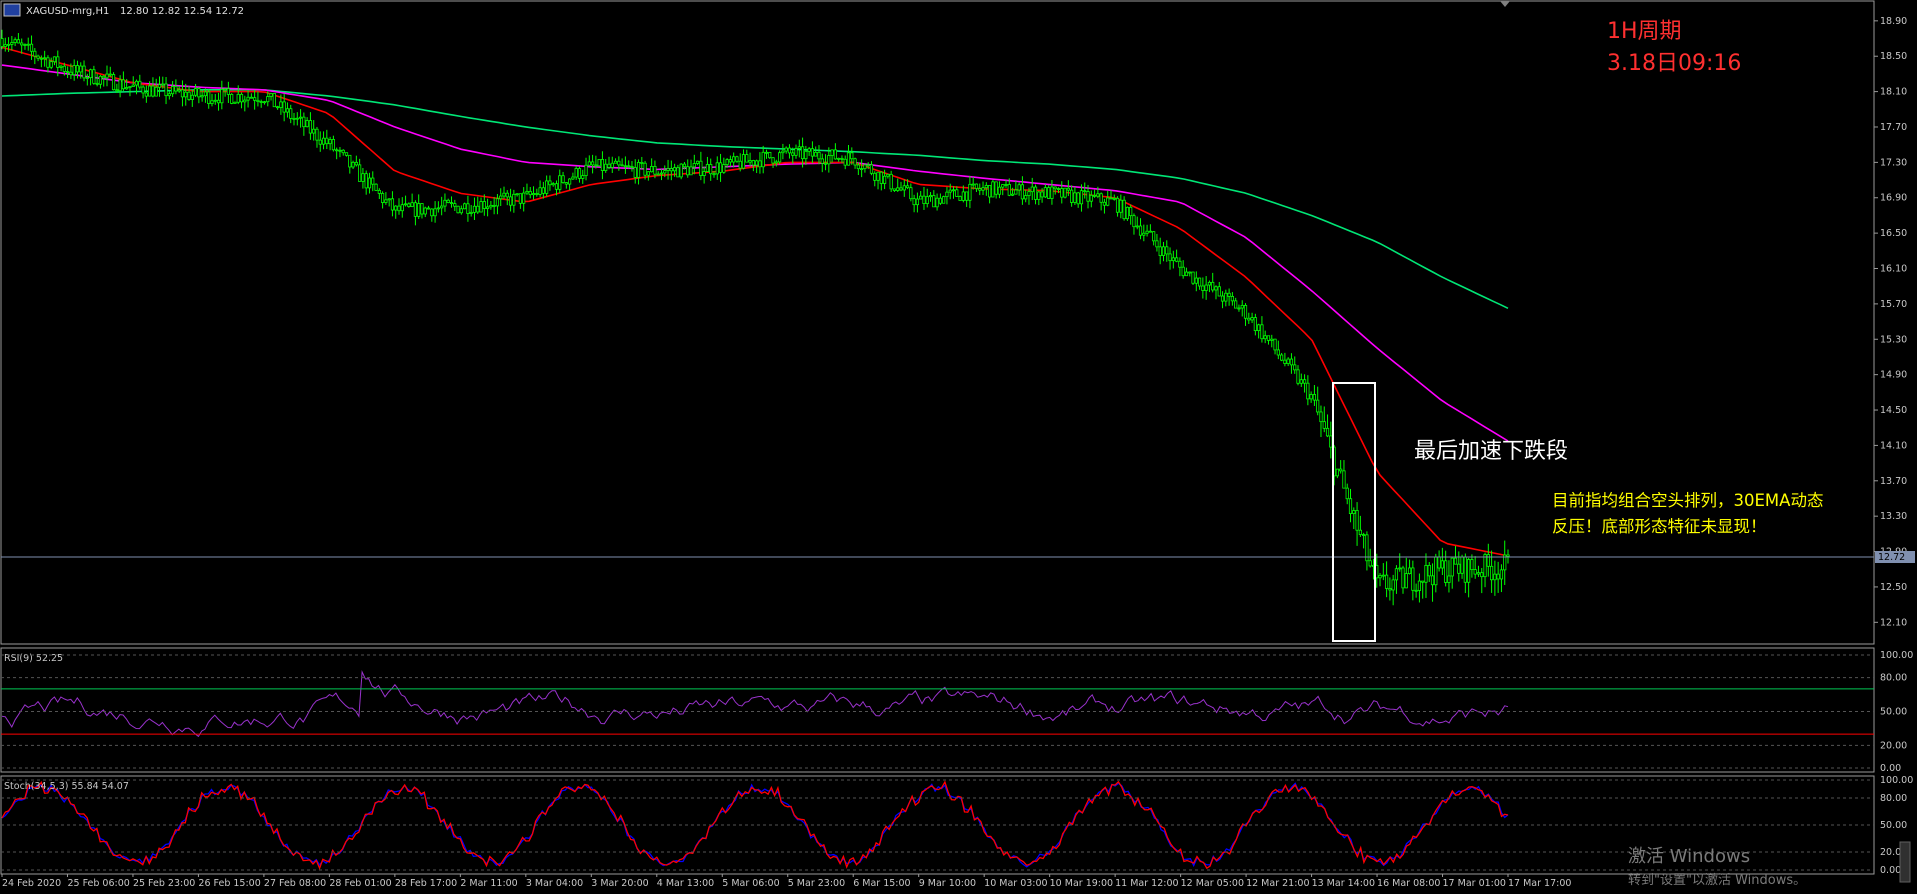 The image size is (1917, 894). What do you see at coordinates (1893, 516) in the screenshot?
I see `price-tick-label: 13.30` at bounding box center [1893, 516].